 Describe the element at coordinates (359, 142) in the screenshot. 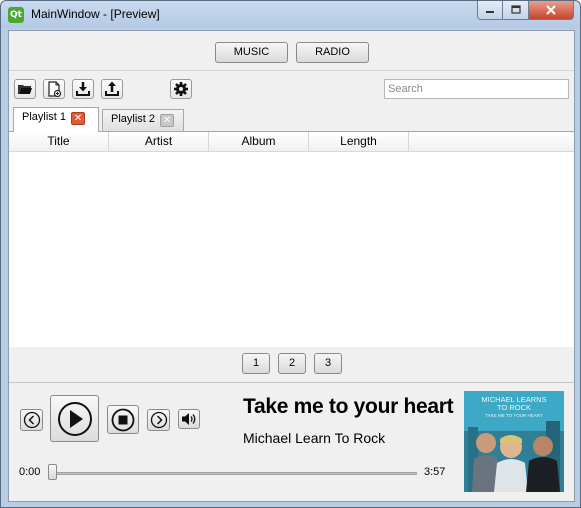

I see `column-header-length: Length` at that location.